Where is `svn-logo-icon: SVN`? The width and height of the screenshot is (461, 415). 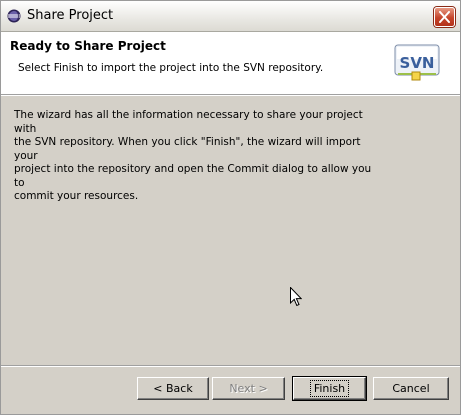 svn-logo-icon: SVN is located at coordinates (417, 62).